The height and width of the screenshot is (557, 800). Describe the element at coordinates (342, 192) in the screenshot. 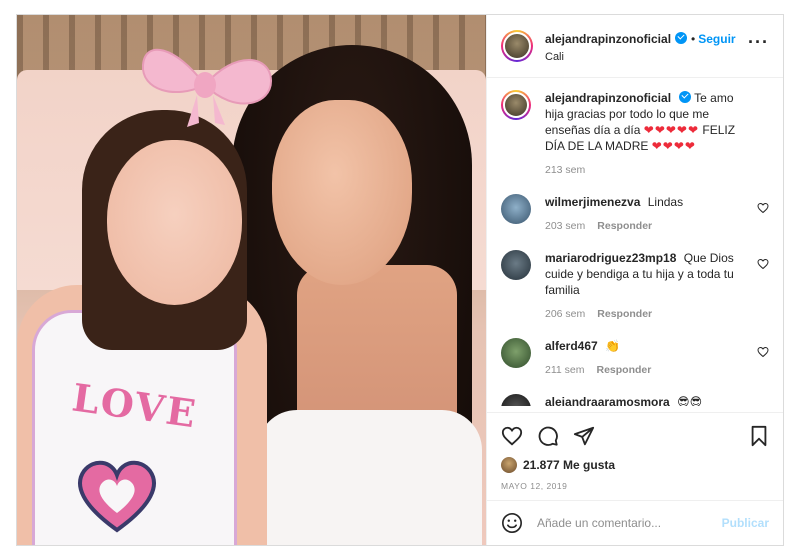

I see `photo-woman-face` at that location.